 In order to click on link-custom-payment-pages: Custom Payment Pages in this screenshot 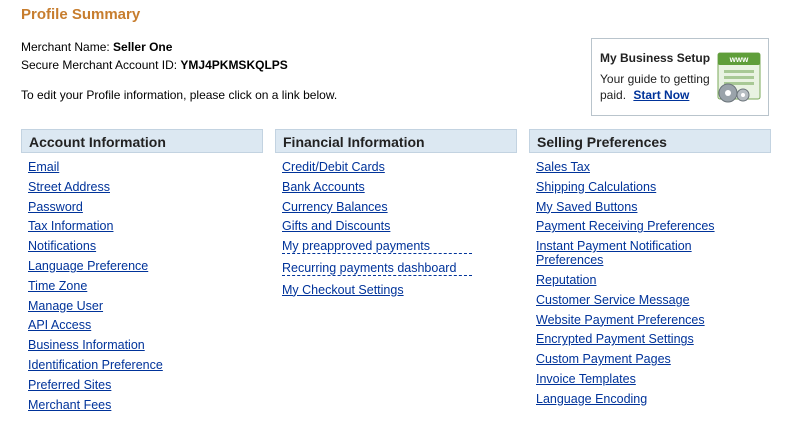, I will do `click(631, 359)`.